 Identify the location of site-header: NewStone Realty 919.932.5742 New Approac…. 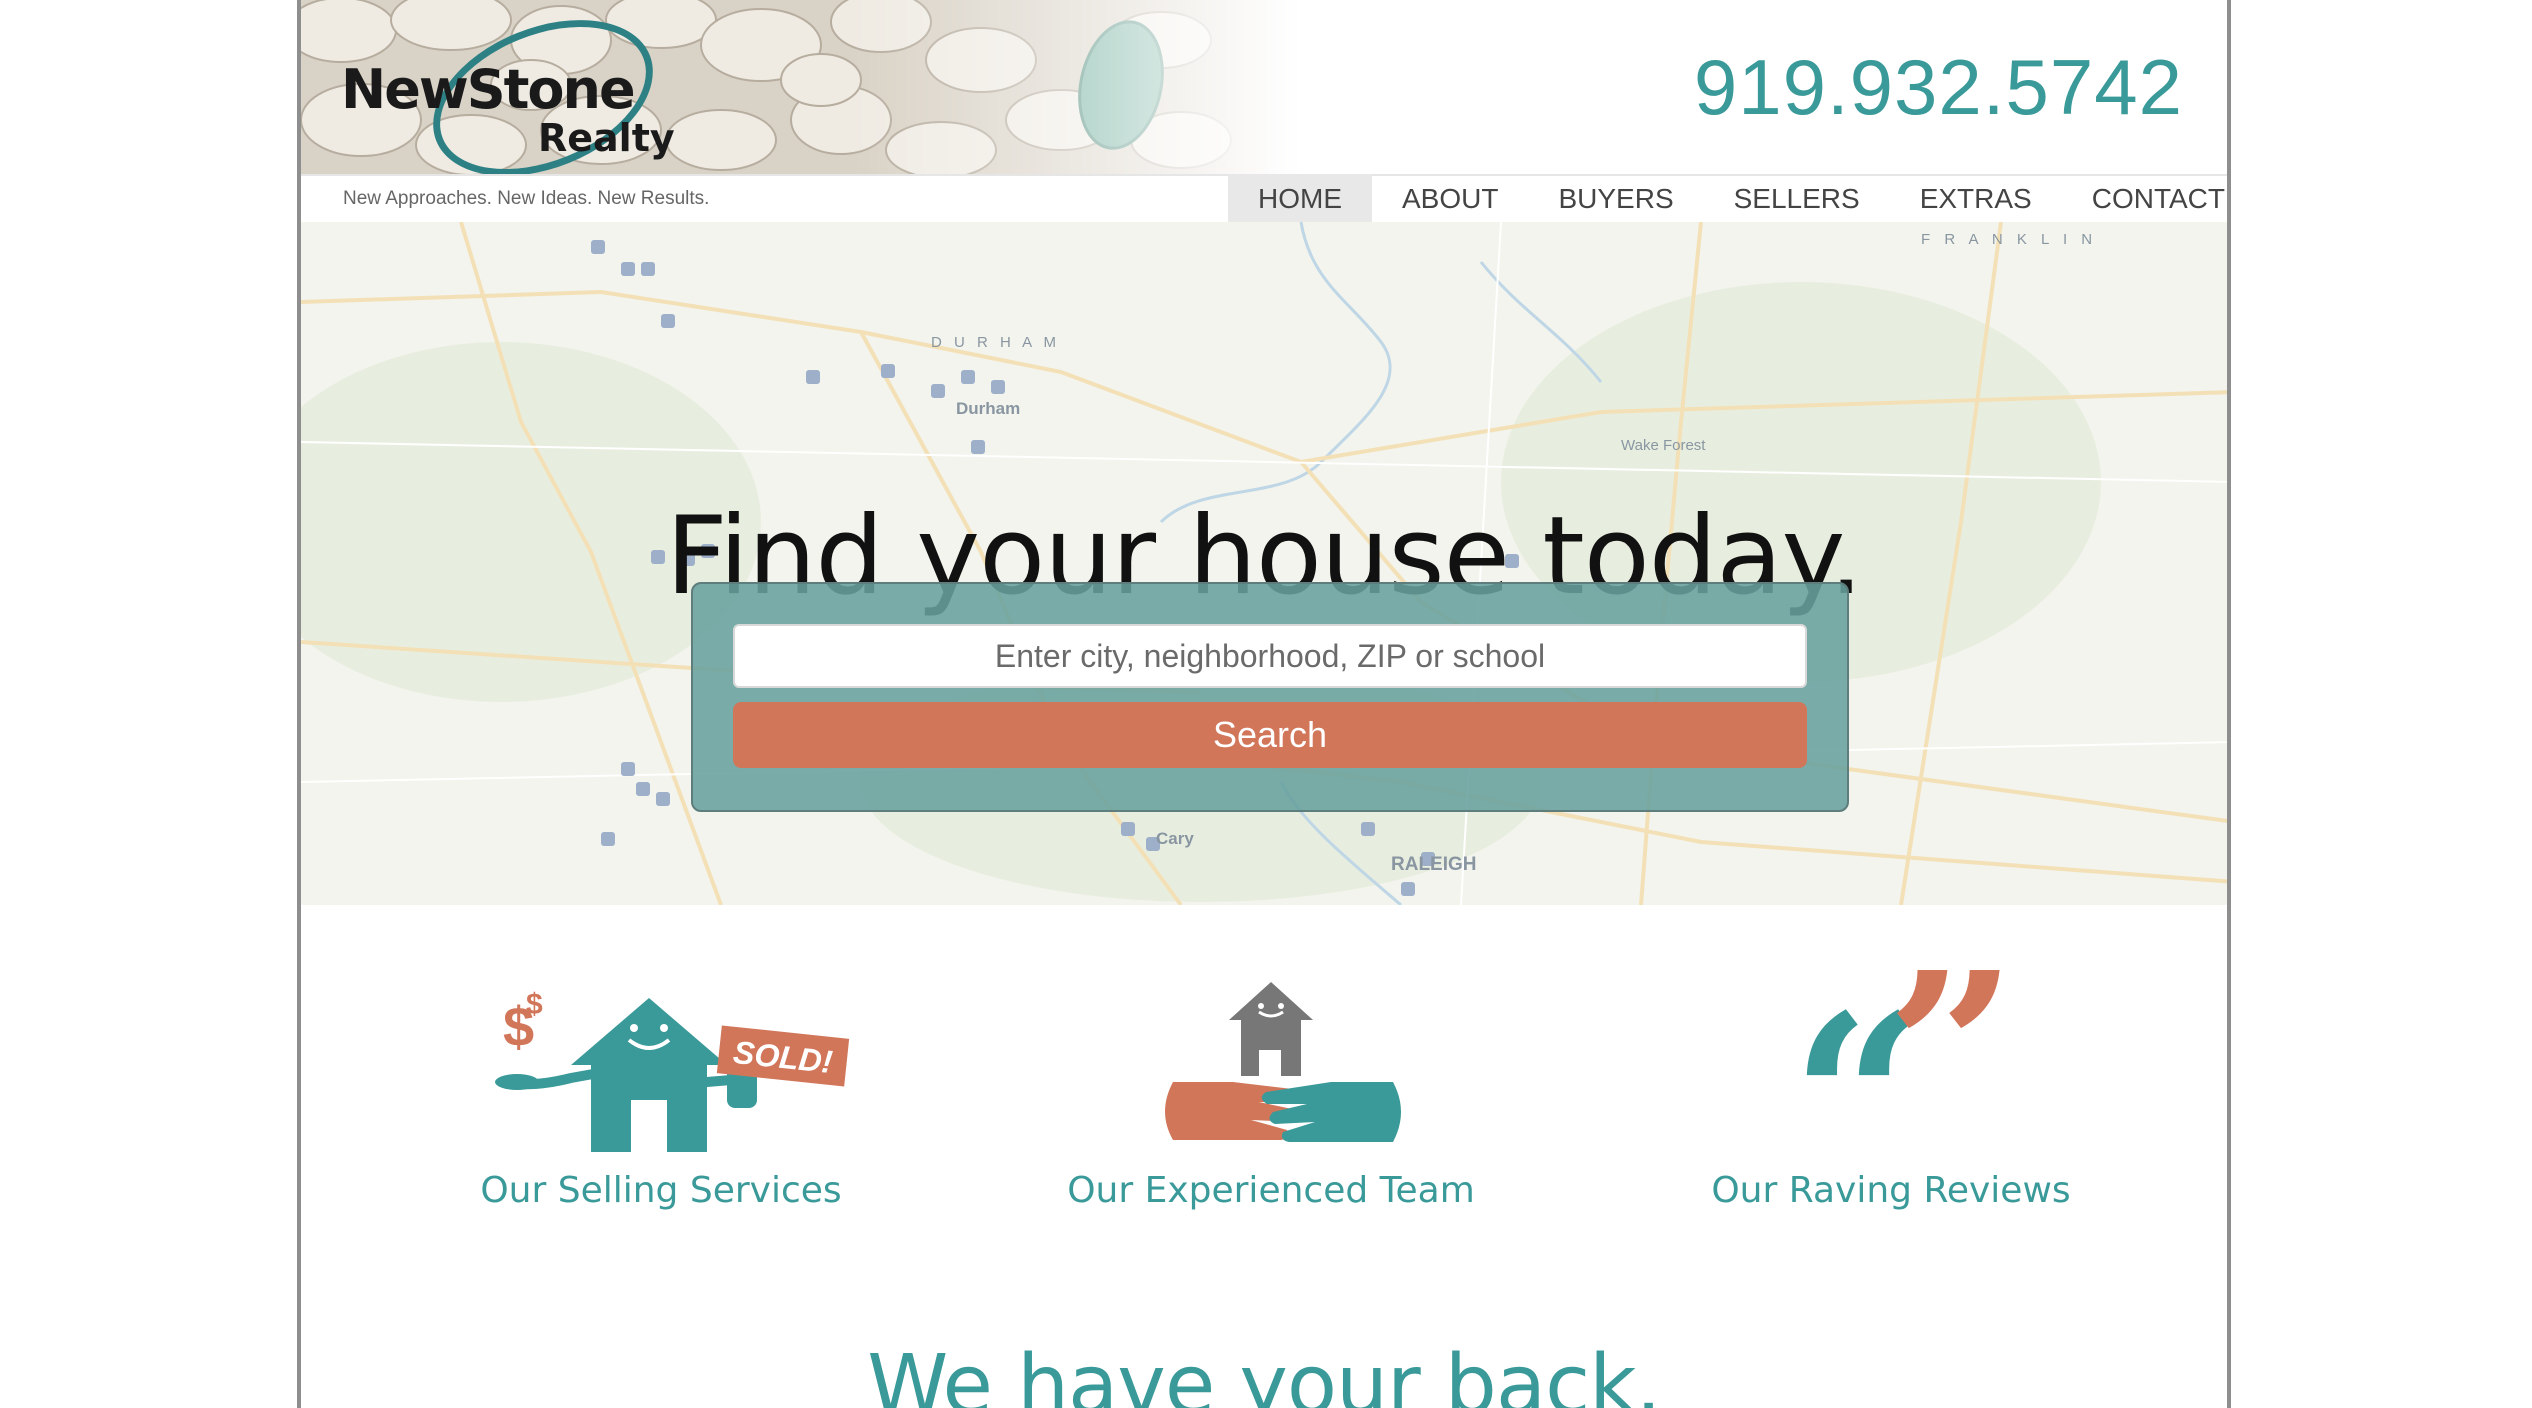
(1264, 112).